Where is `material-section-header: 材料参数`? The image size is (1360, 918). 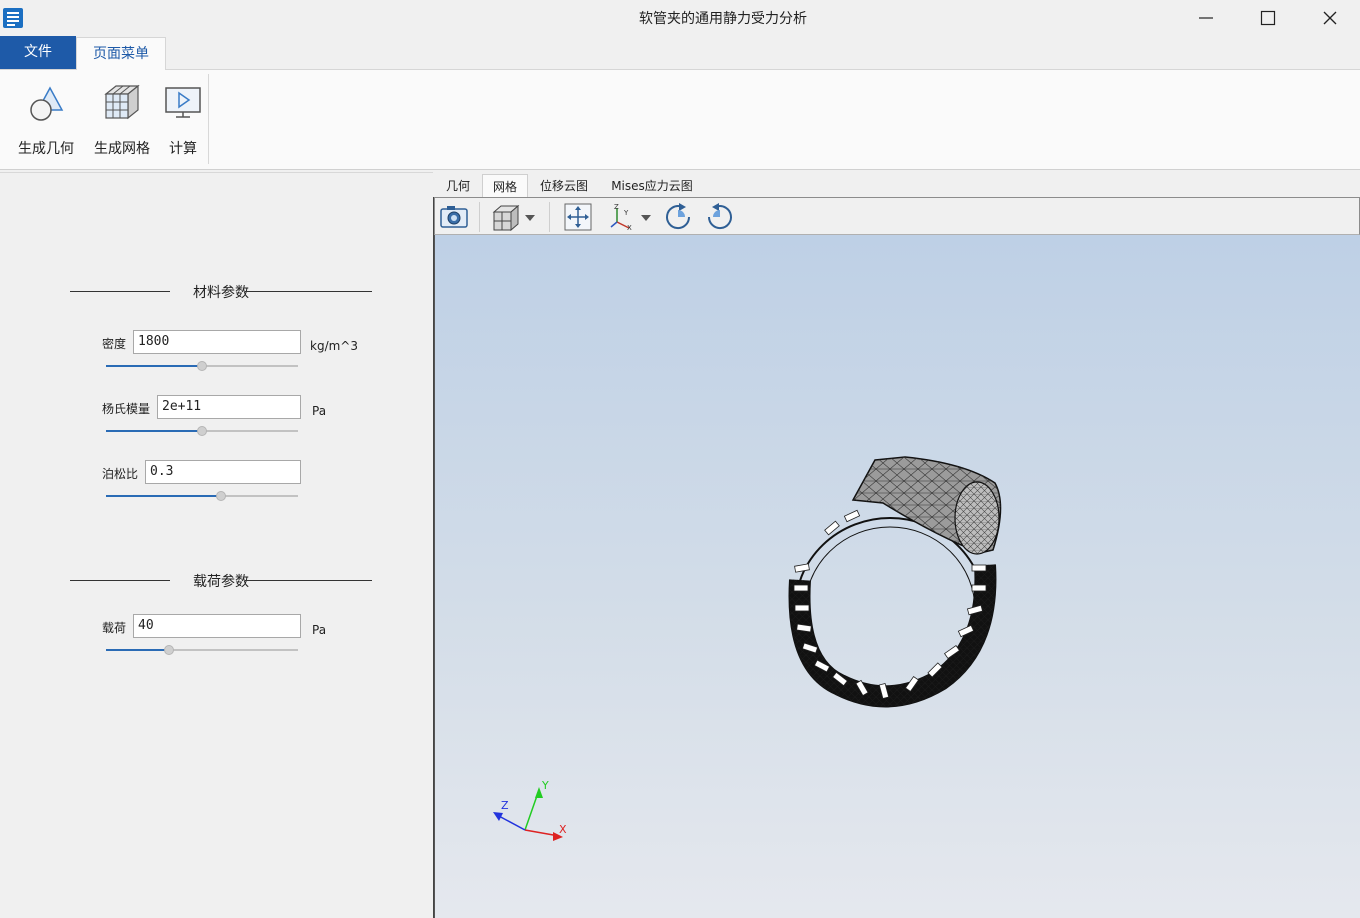 material-section-header: 材料参数 is located at coordinates (221, 291).